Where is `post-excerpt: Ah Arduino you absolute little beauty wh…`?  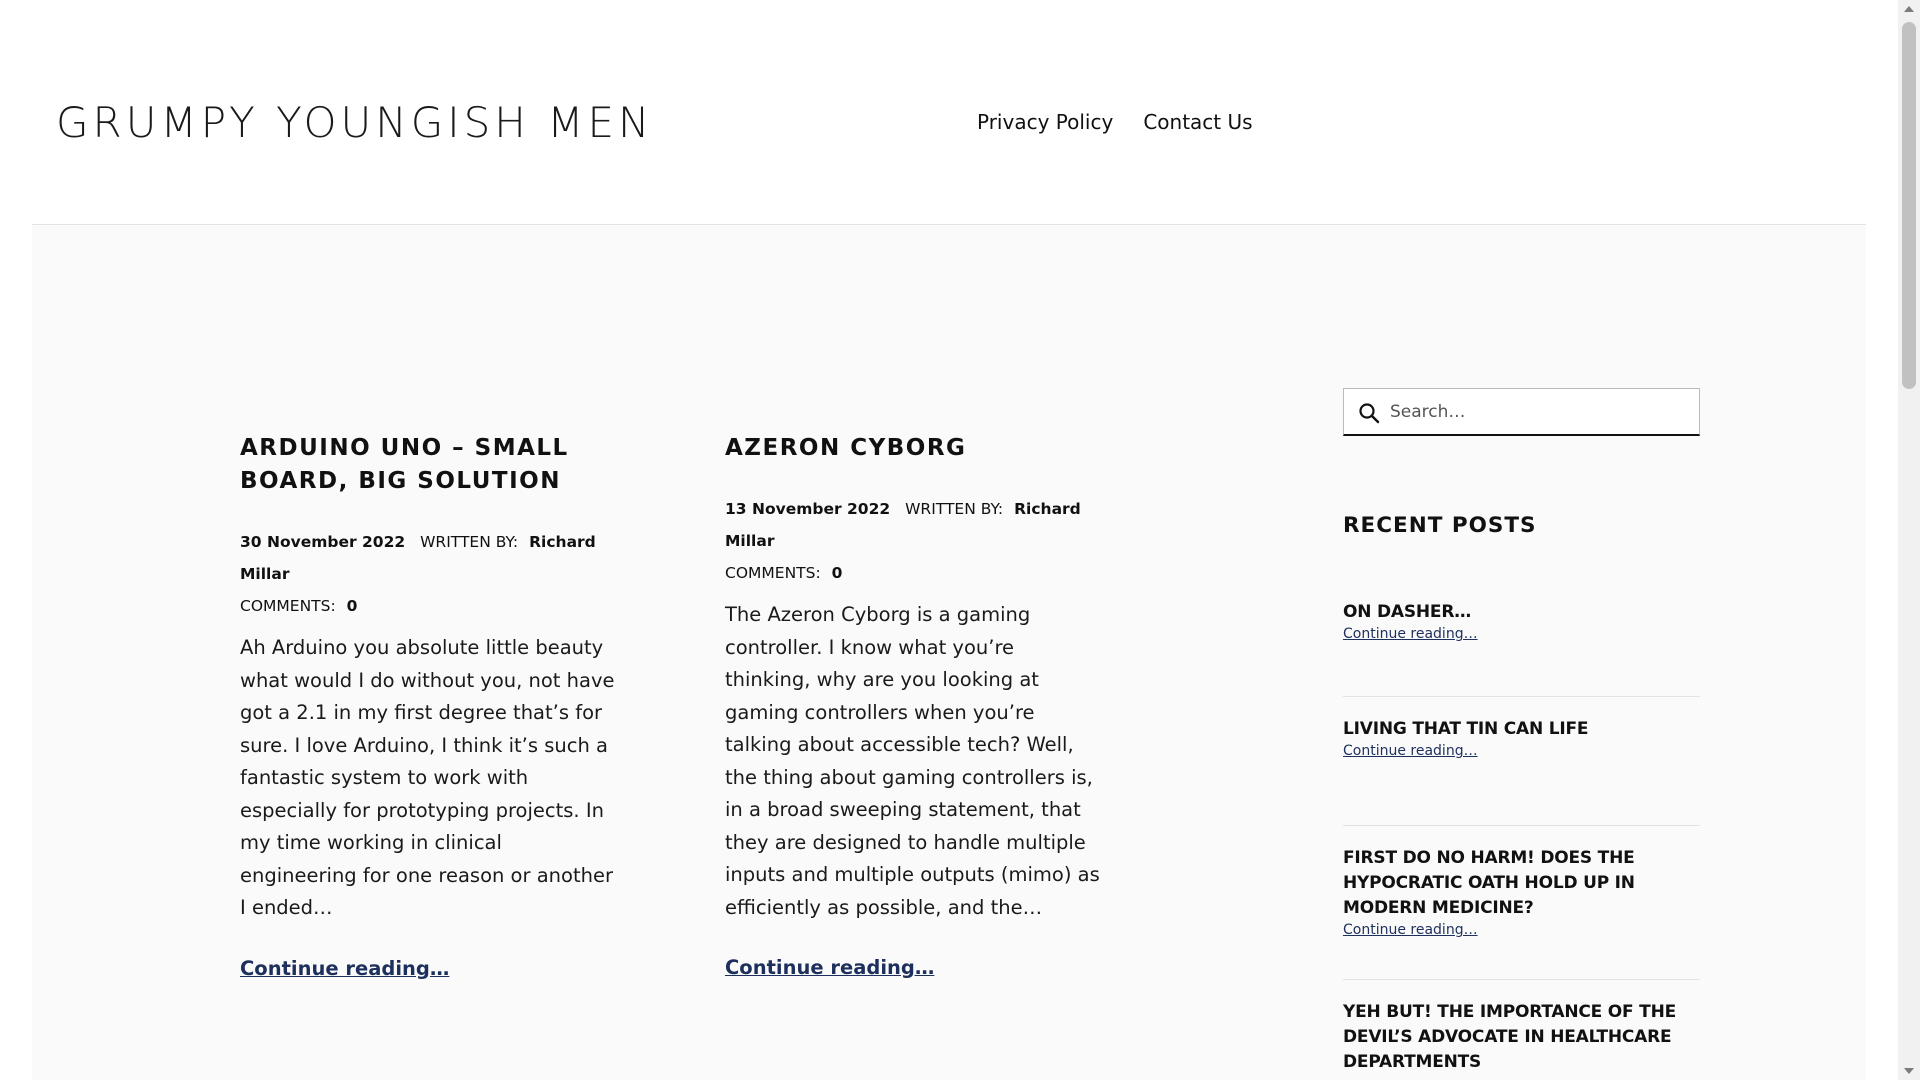
post-excerpt: Ah Arduino you absolute little beauty wh… is located at coordinates (427, 777).